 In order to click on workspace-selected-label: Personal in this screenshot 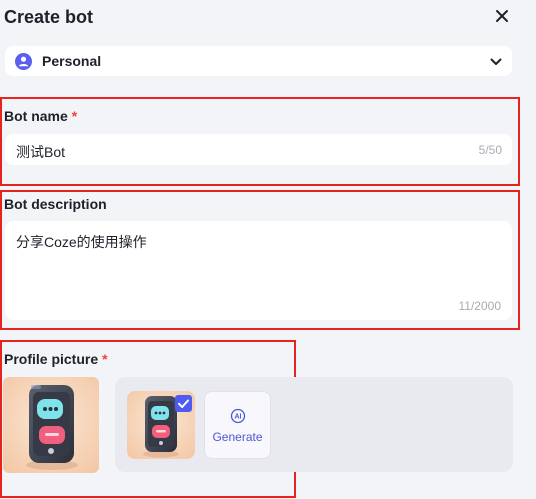, I will do `click(72, 61)`.